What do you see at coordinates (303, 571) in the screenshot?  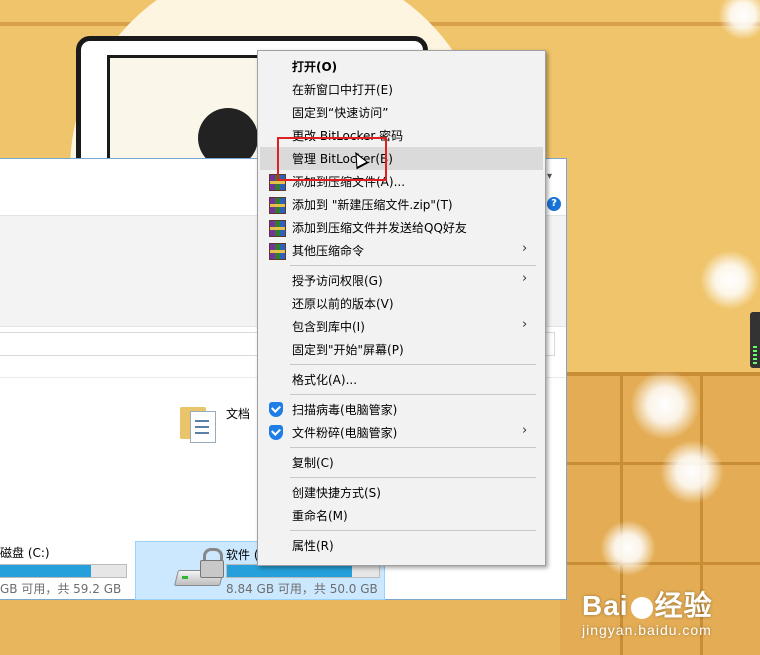 I see `drive-d-usage-bar` at bounding box center [303, 571].